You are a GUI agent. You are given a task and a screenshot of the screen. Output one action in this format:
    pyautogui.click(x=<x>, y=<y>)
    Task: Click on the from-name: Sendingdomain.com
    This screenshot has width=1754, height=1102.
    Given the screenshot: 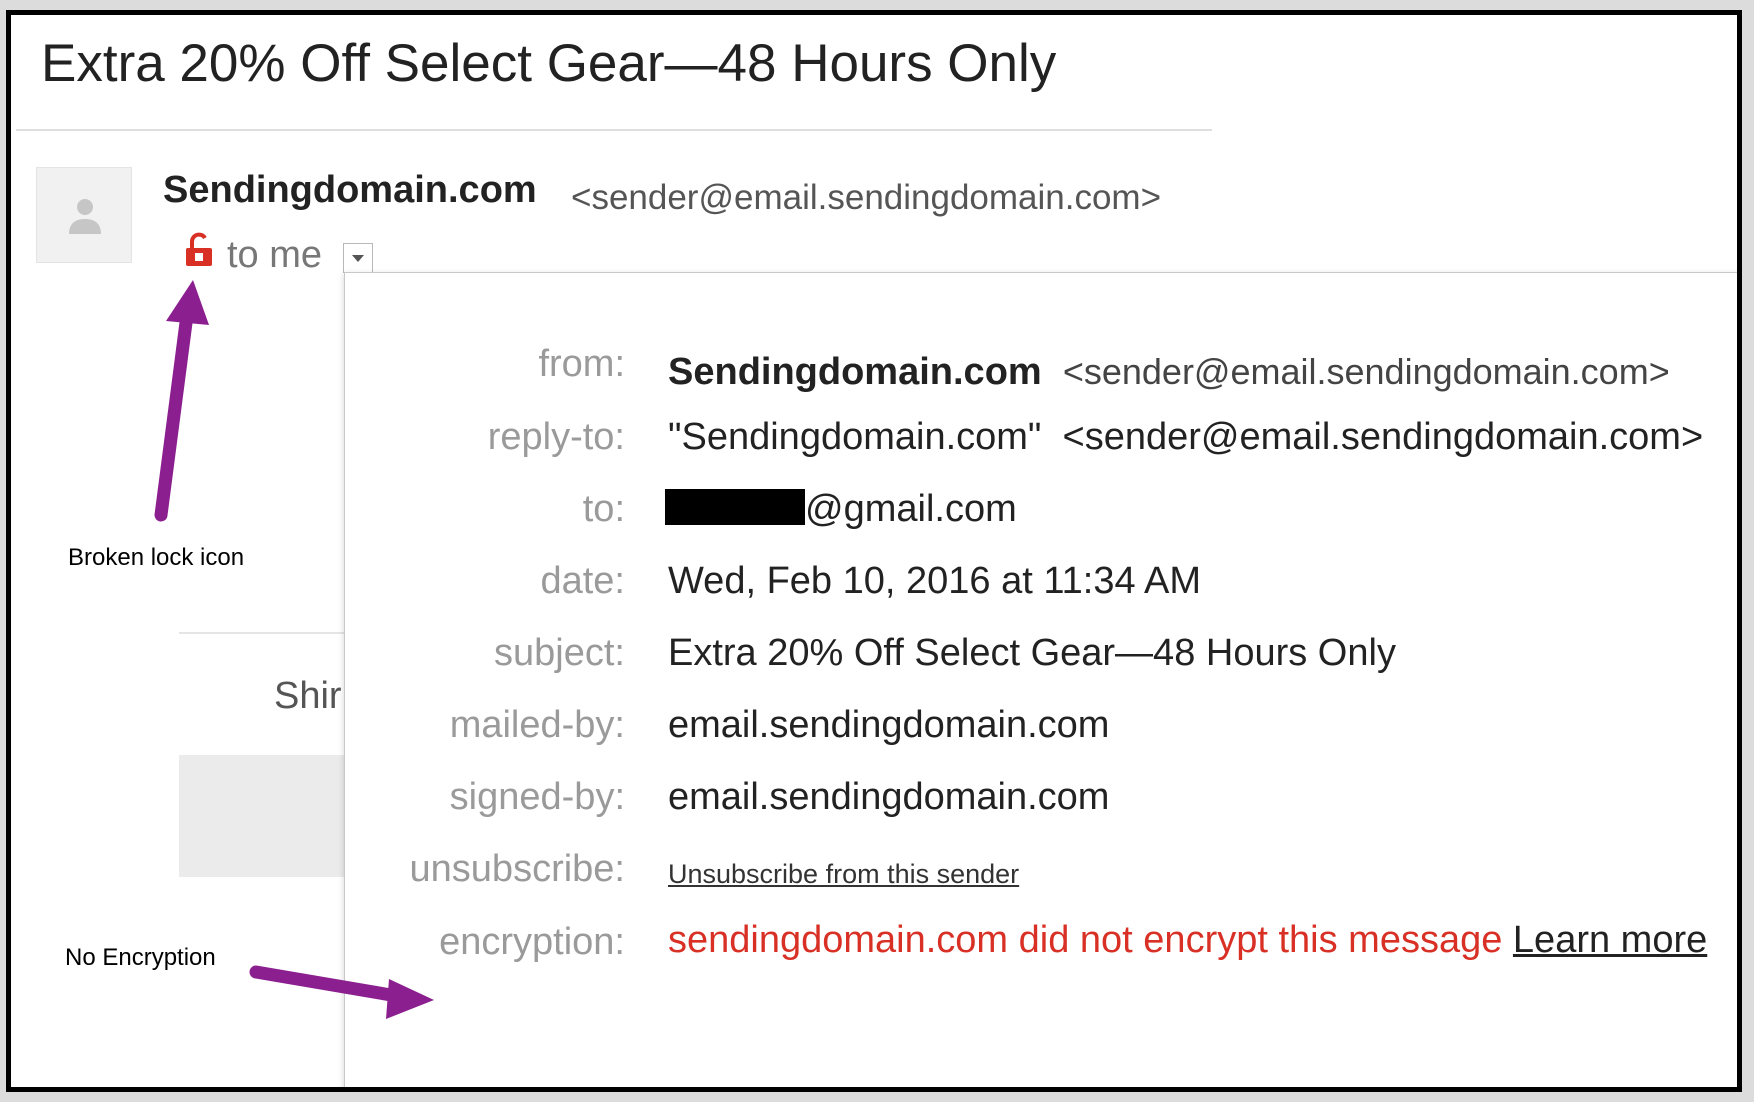 What is the action you would take?
    pyautogui.click(x=855, y=372)
    